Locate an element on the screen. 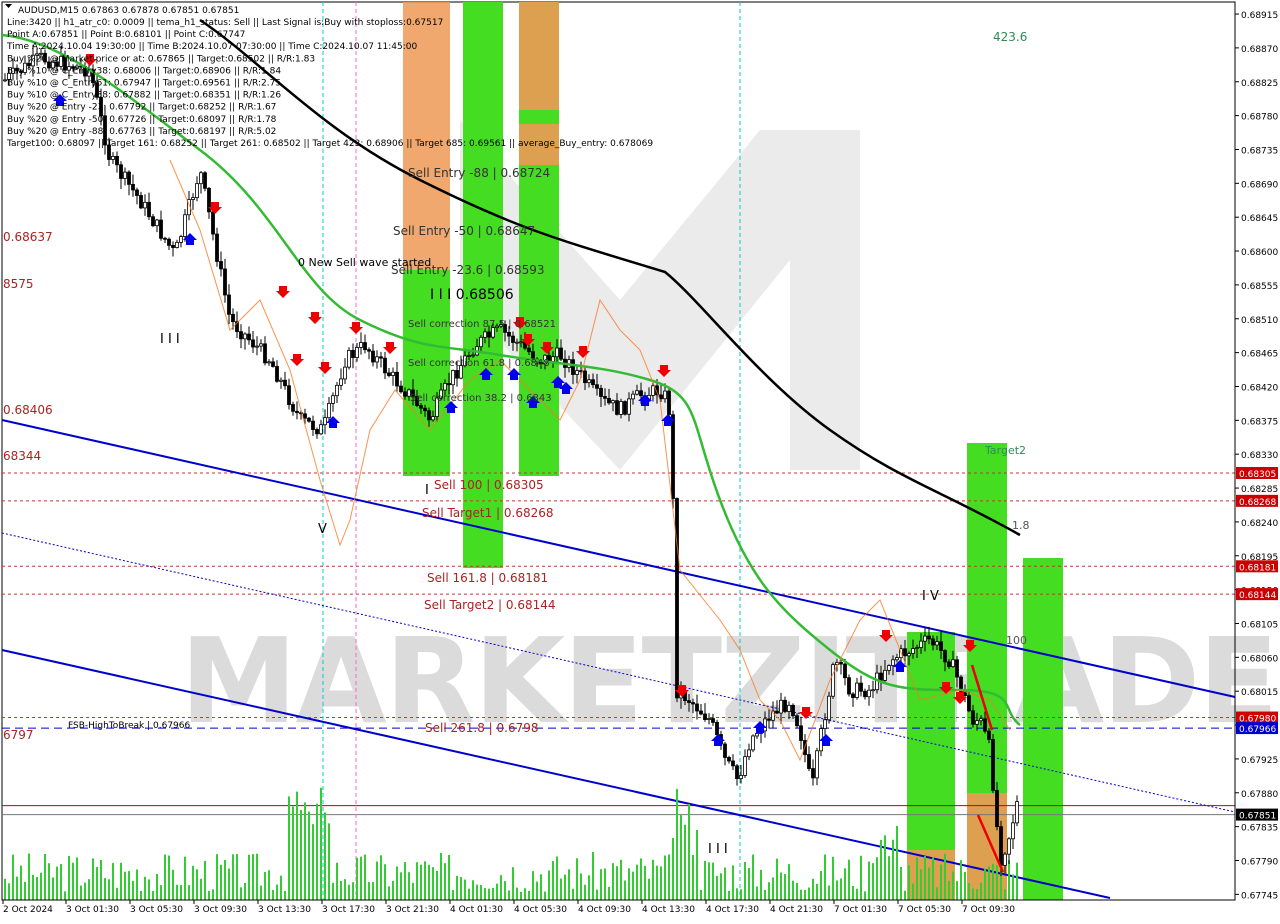 The width and height of the screenshot is (1280, 924). level-label: Sell 161.8 | 0.68181 is located at coordinates (487, 578).